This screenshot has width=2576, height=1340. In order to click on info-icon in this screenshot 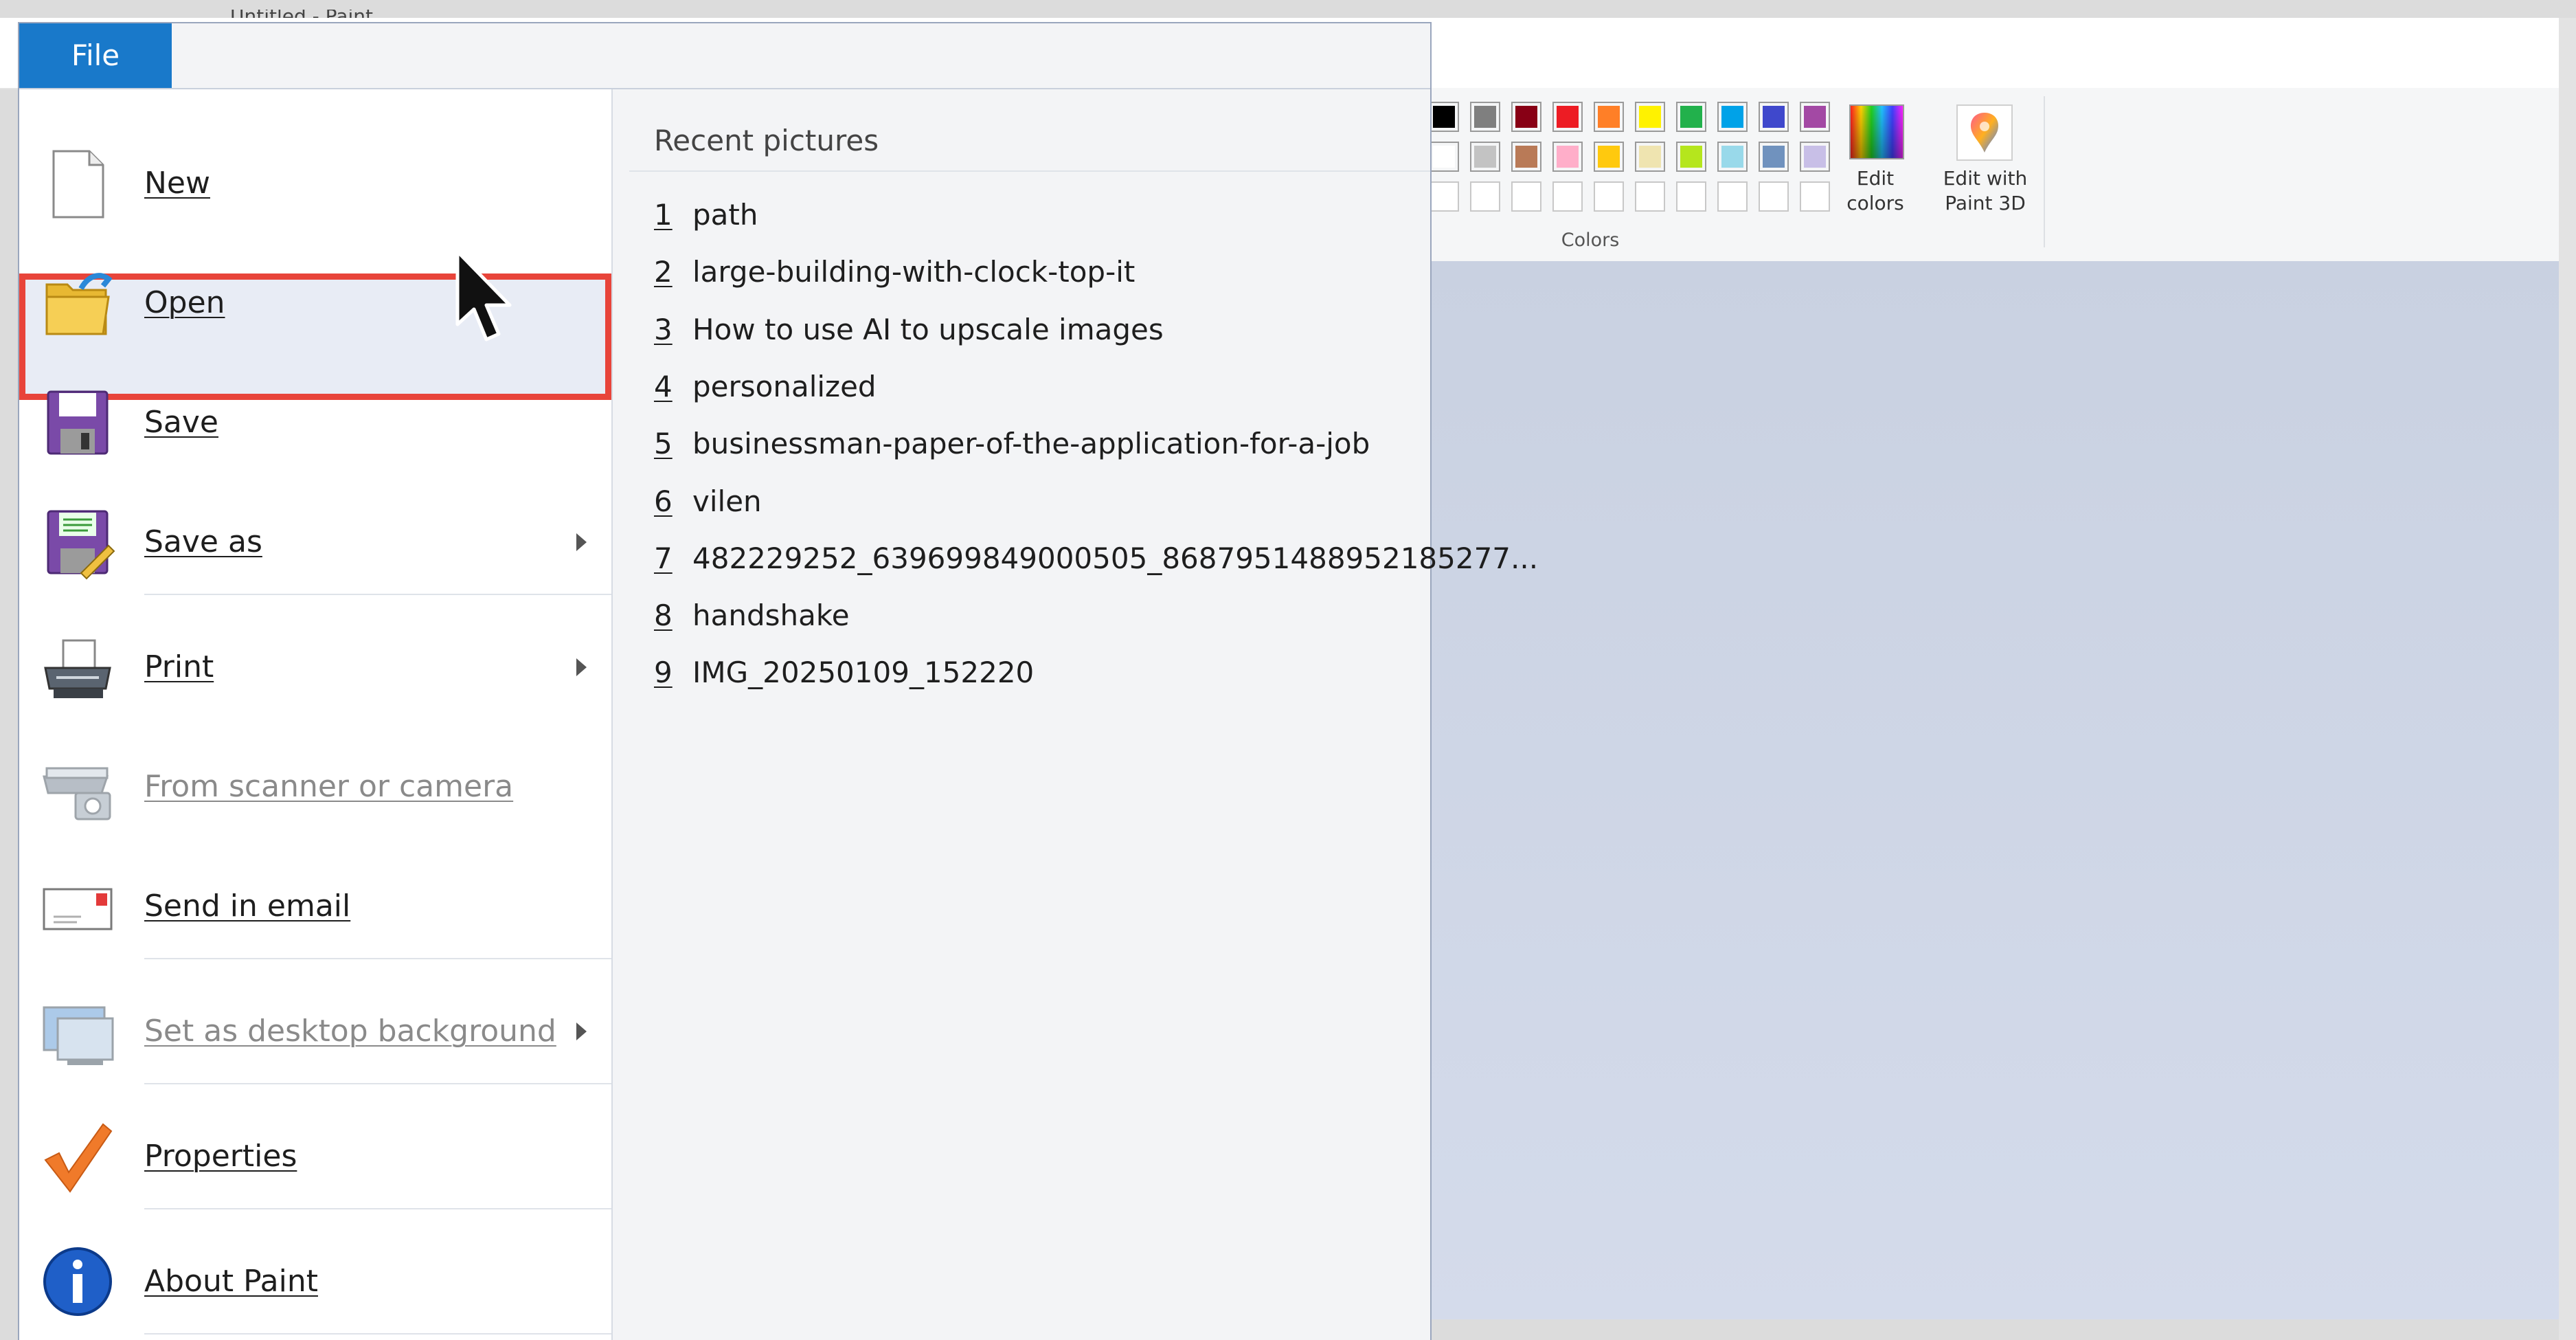, I will do `click(77, 1281)`.